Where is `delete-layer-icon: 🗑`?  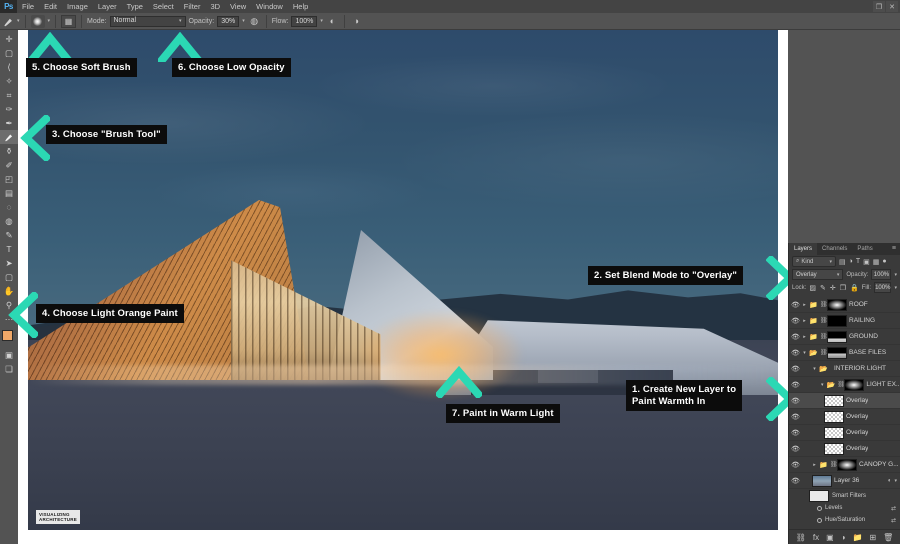
delete-layer-icon: 🗑 is located at coordinates (888, 537).